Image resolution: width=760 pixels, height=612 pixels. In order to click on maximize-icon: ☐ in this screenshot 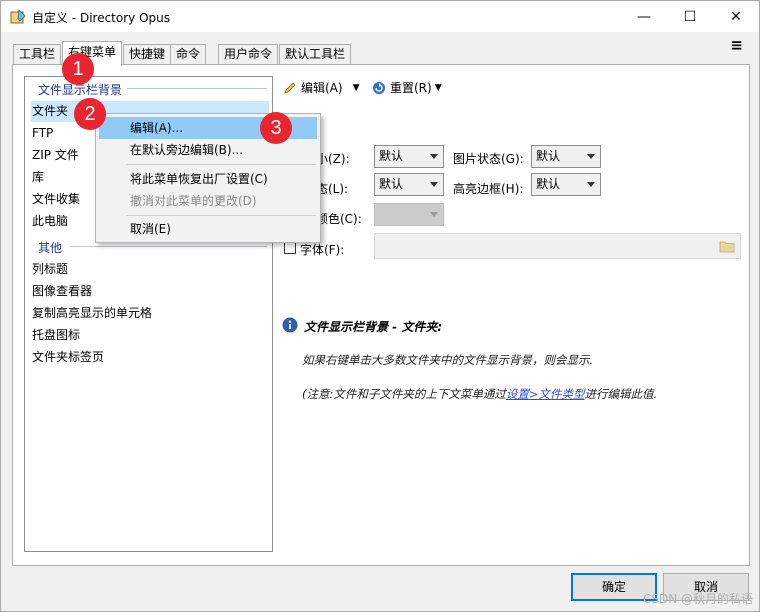, I will do `click(690, 16)`.